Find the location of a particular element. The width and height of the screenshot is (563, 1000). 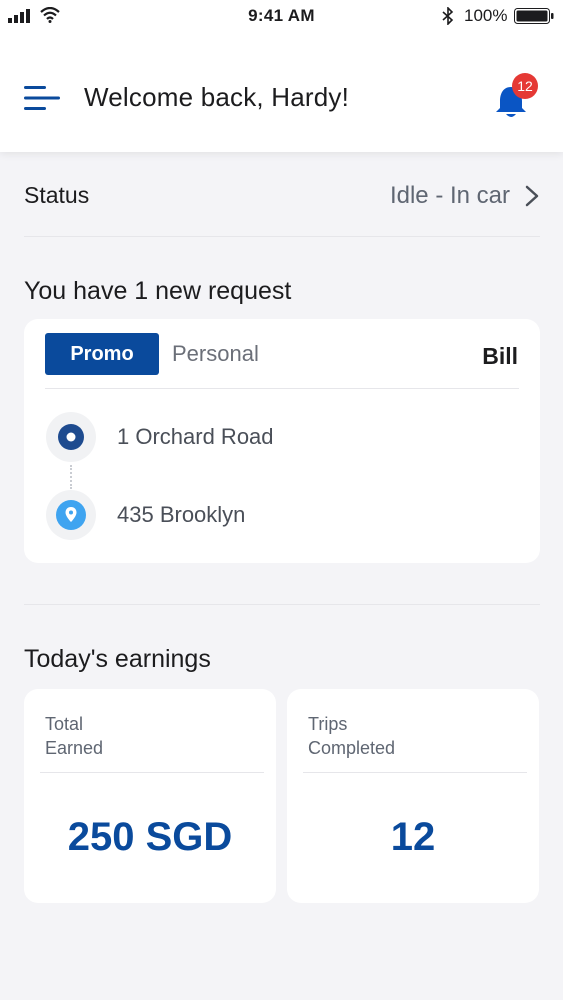

dropoff-address: 435 Brooklyn is located at coordinates (181, 514).